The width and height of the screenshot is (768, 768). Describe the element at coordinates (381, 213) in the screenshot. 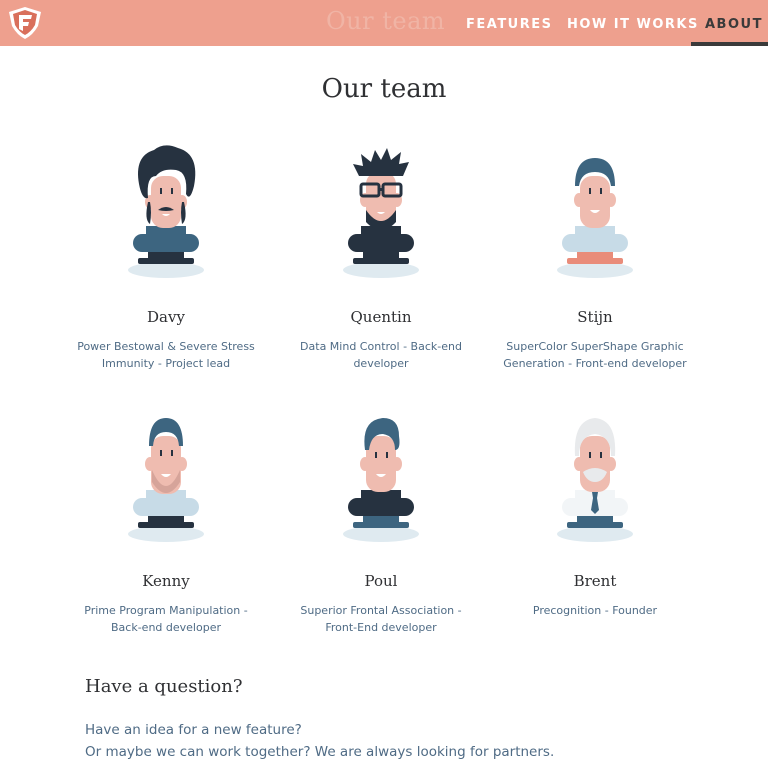

I see `spiky-hair-glasses-avatar-icon` at that location.